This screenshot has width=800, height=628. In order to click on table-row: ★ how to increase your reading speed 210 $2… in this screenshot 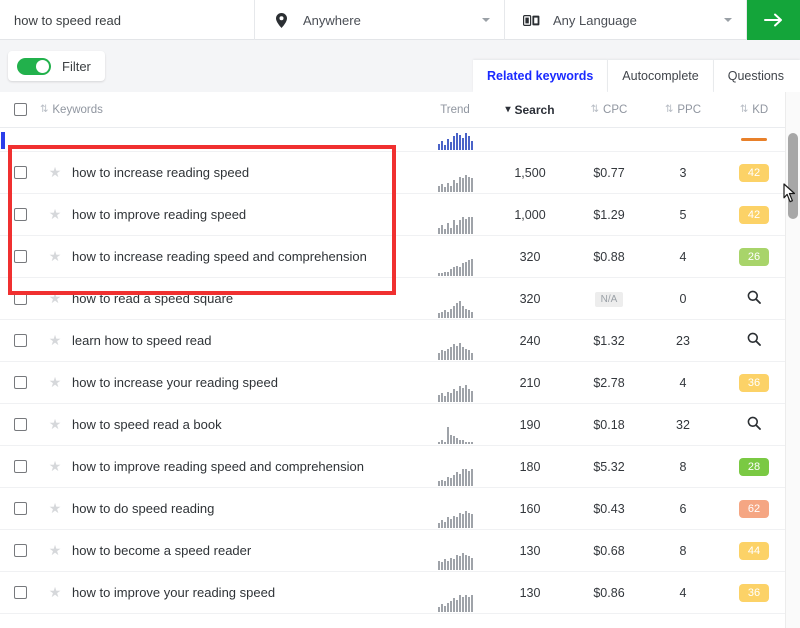, I will do `click(400, 383)`.